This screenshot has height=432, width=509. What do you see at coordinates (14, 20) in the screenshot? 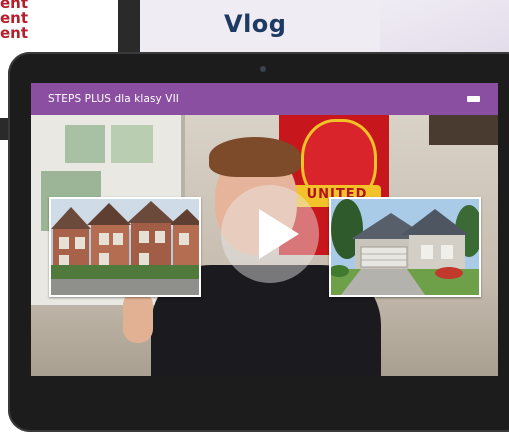
I see `left-cropped-text: ent ent ent` at bounding box center [14, 20].